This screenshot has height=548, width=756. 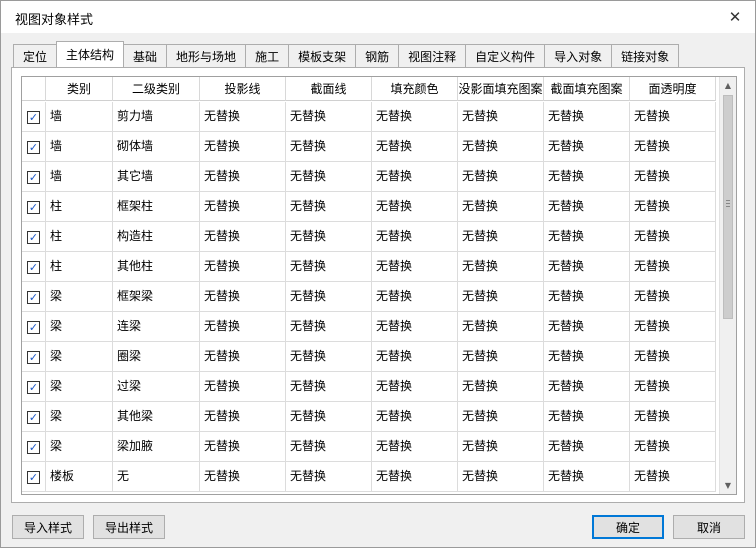 I want to click on tab-9: 导入对象, so click(x=578, y=55).